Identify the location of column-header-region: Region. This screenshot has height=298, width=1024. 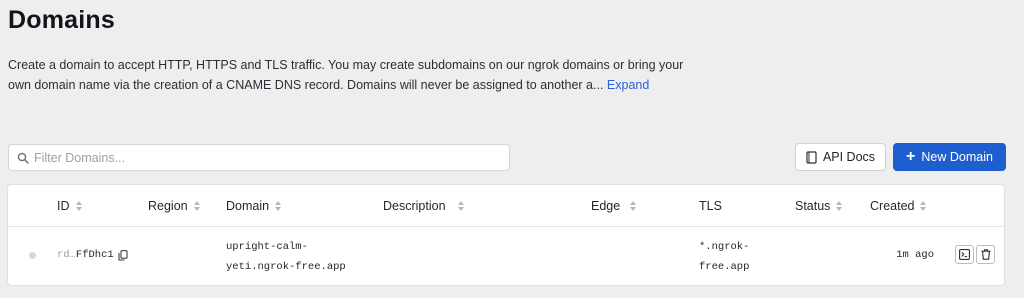
(174, 206).